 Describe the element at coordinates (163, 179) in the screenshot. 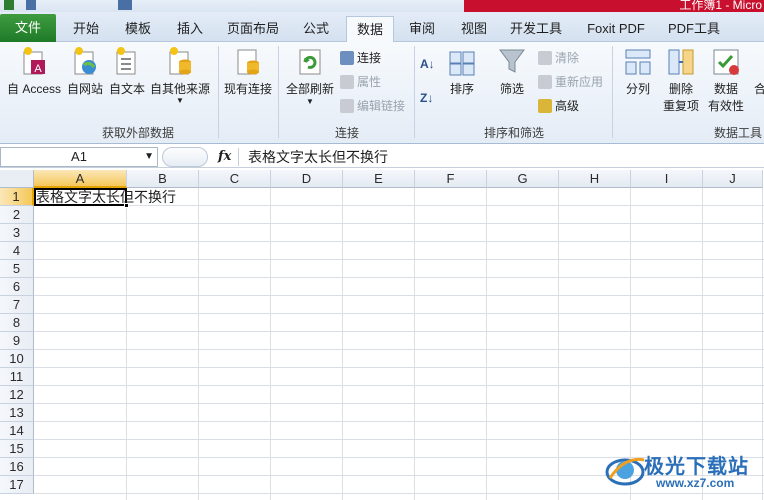

I see `column-header-b: B` at that location.